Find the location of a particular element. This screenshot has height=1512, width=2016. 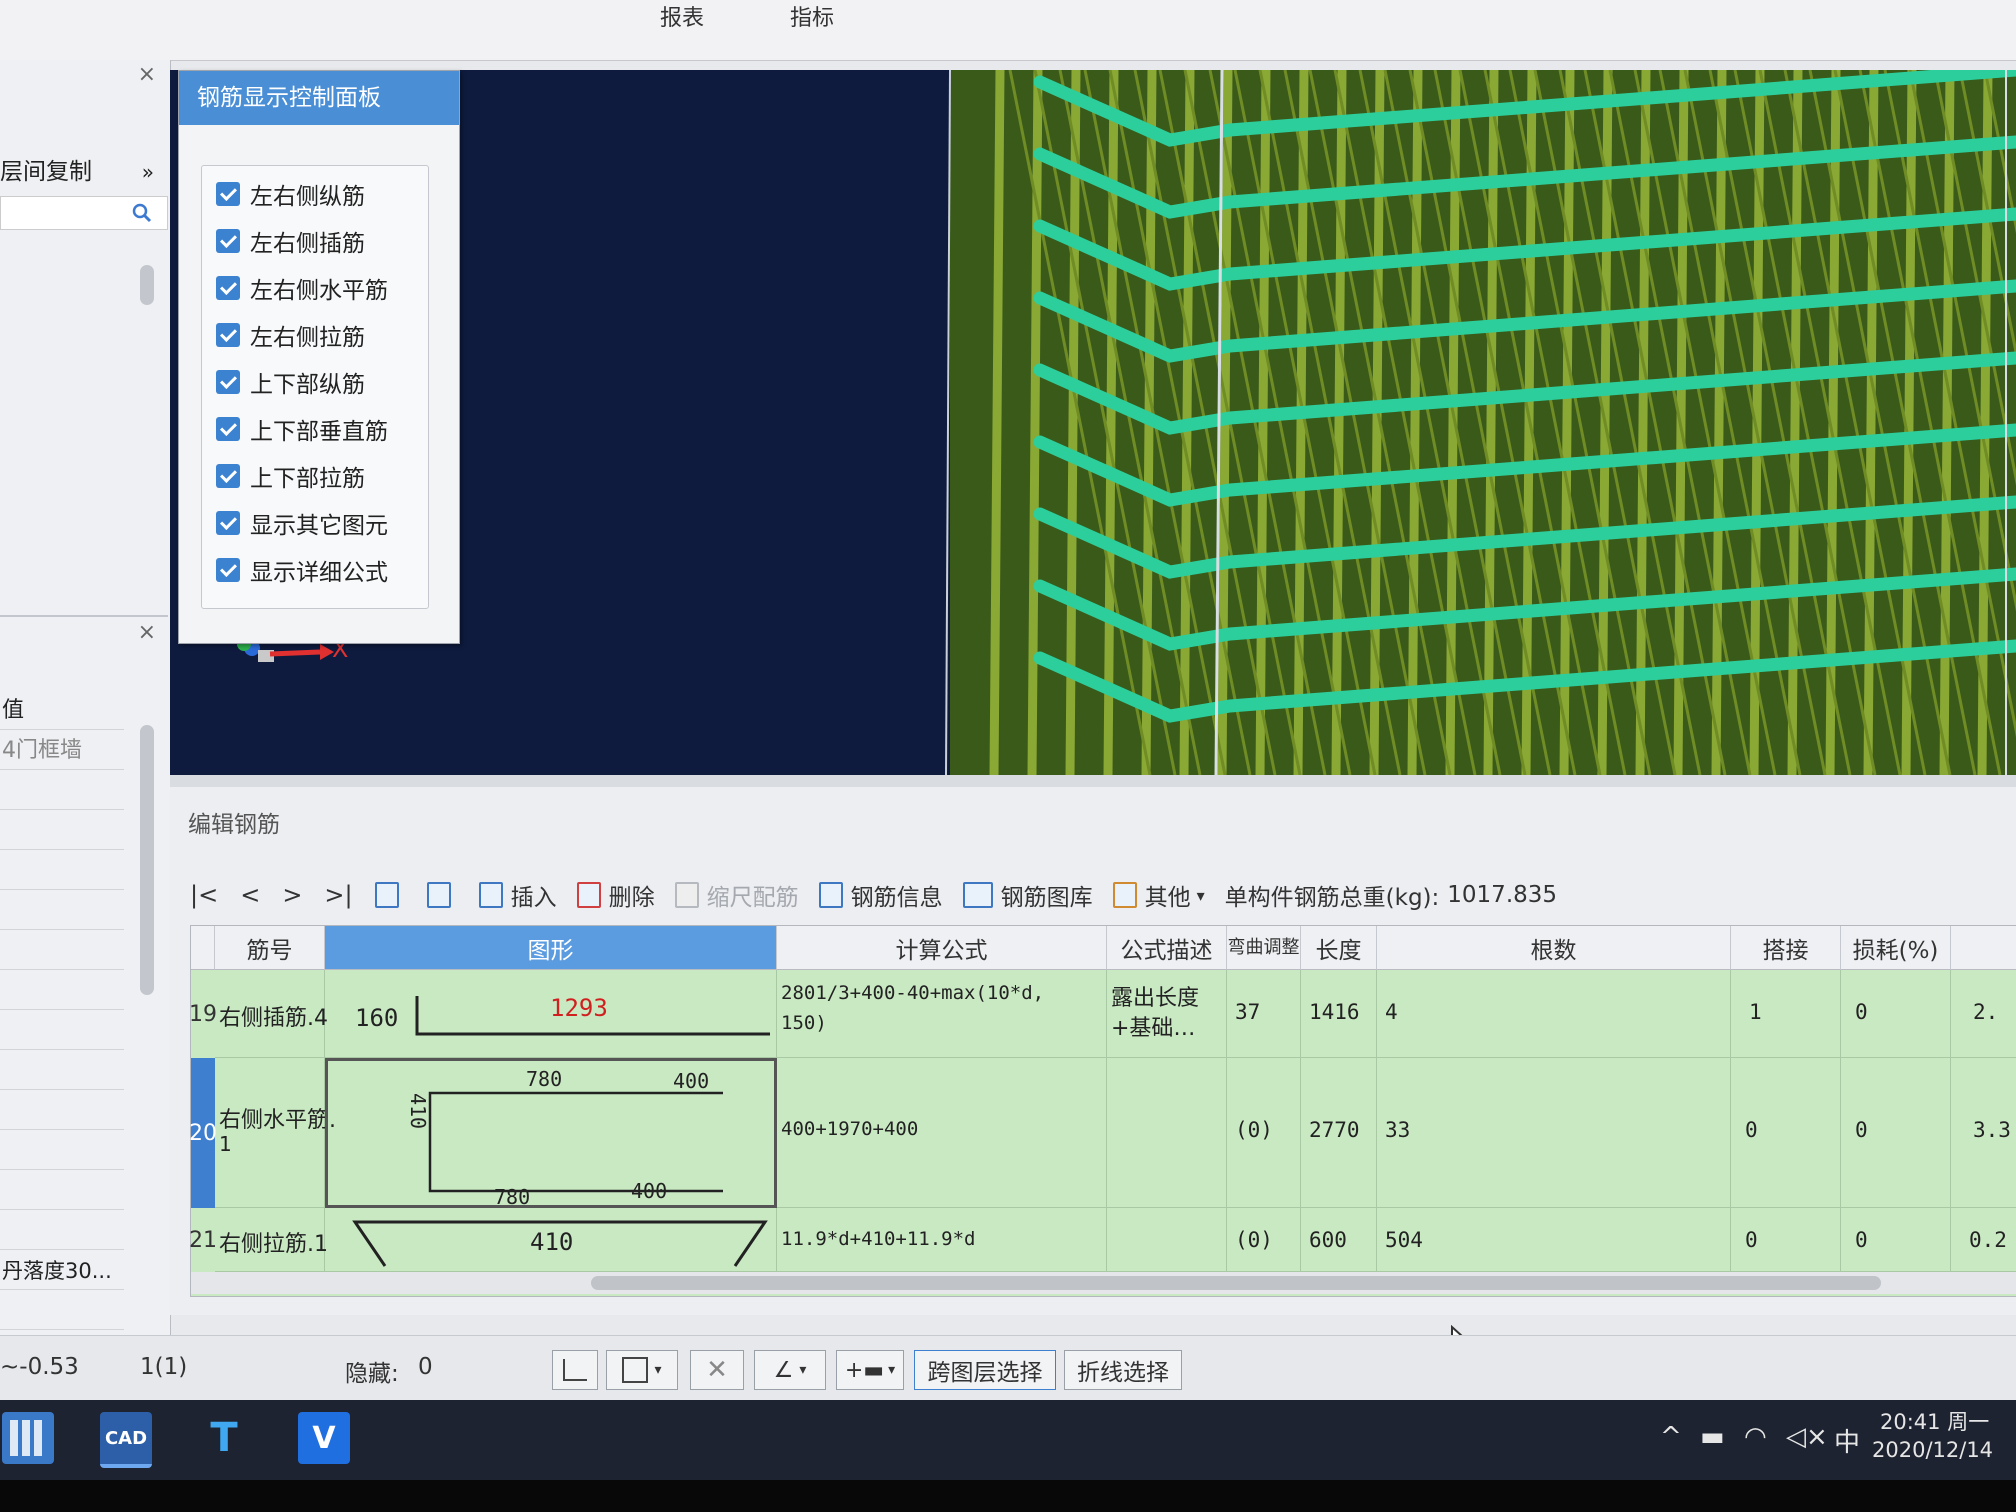

cancel-select-button: ✕ is located at coordinates (717, 1370).